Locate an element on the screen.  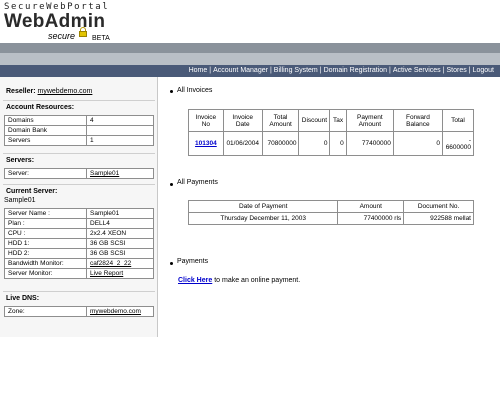
resource-value: 4 is located at coordinates (120, 120).